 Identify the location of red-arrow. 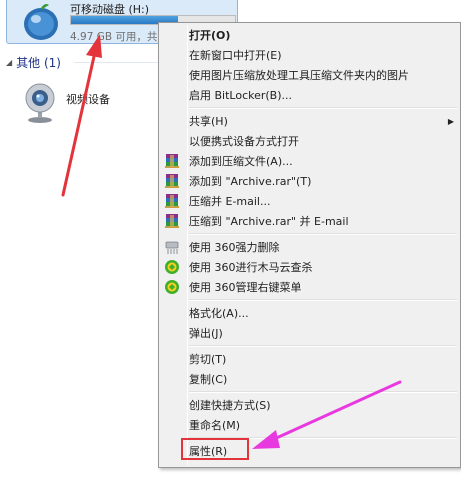
(81, 115).